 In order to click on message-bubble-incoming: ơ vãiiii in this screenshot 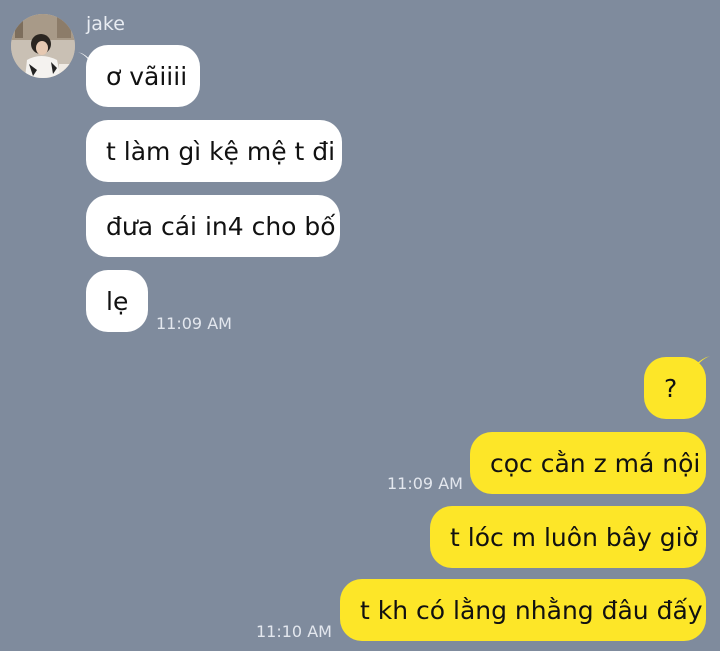, I will do `click(143, 76)`.